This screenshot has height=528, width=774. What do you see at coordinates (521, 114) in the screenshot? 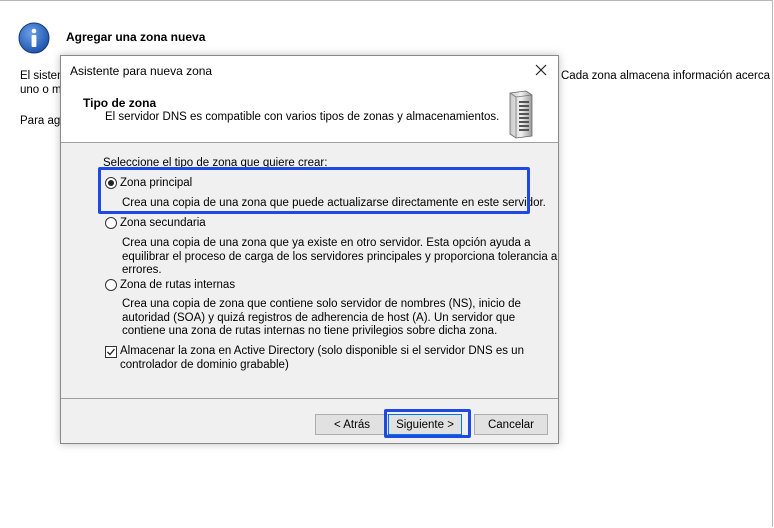
I see `server-icon` at bounding box center [521, 114].